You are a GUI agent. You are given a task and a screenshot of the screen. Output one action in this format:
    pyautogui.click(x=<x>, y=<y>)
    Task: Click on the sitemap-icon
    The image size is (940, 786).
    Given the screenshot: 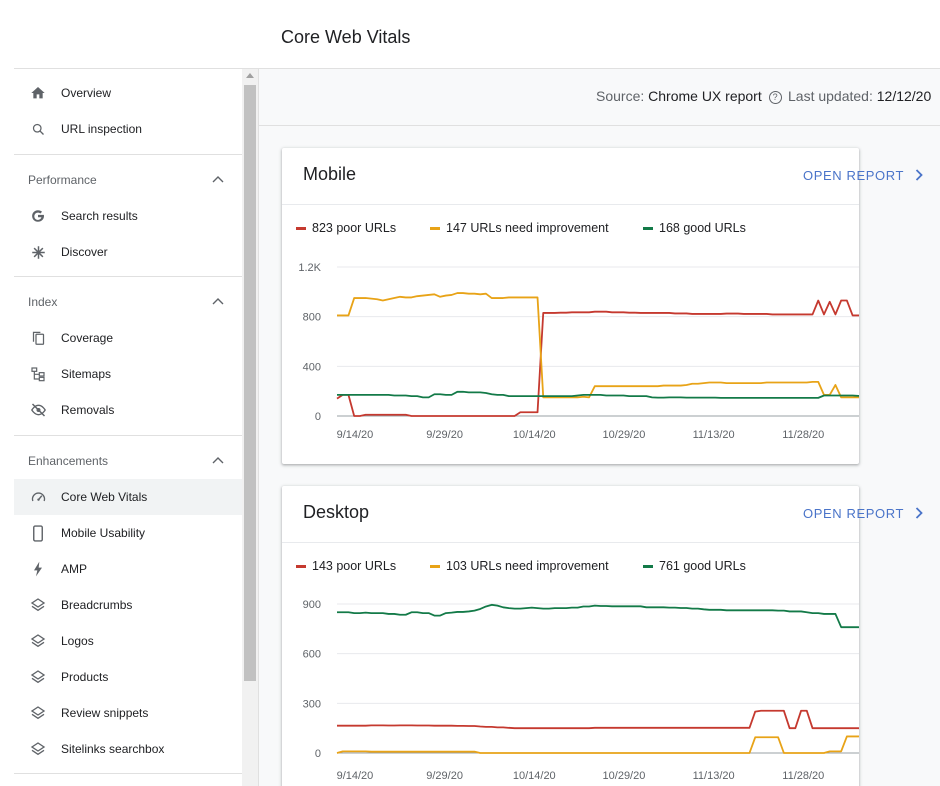 What is the action you would take?
    pyautogui.click(x=38, y=374)
    